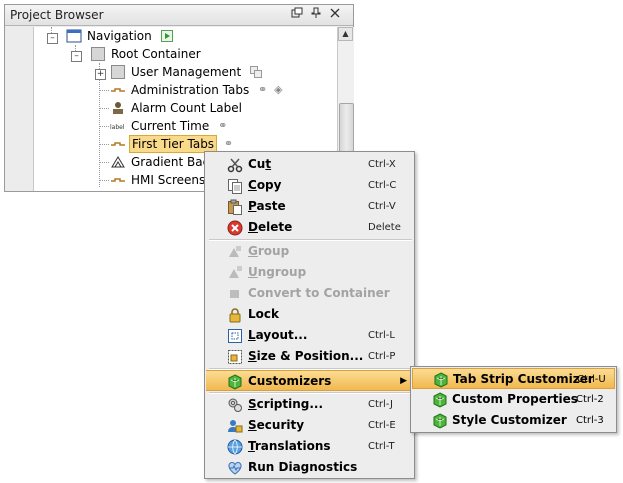  What do you see at coordinates (309, 446) in the screenshot?
I see `menu-item-translations: Translations Ctrl-T` at bounding box center [309, 446].